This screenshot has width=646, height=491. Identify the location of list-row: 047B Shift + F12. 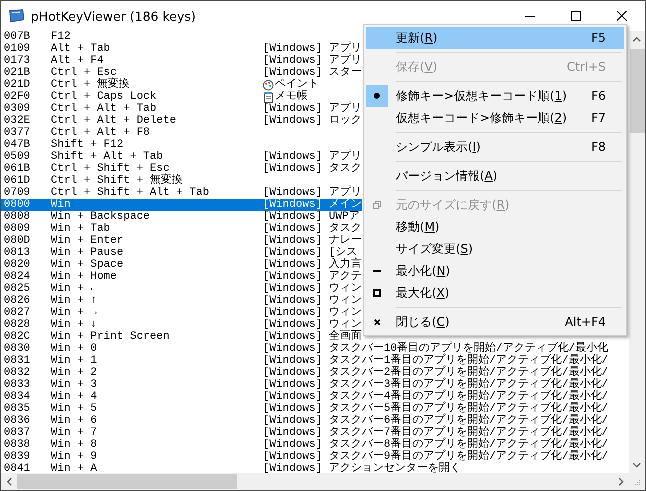
(132, 145).